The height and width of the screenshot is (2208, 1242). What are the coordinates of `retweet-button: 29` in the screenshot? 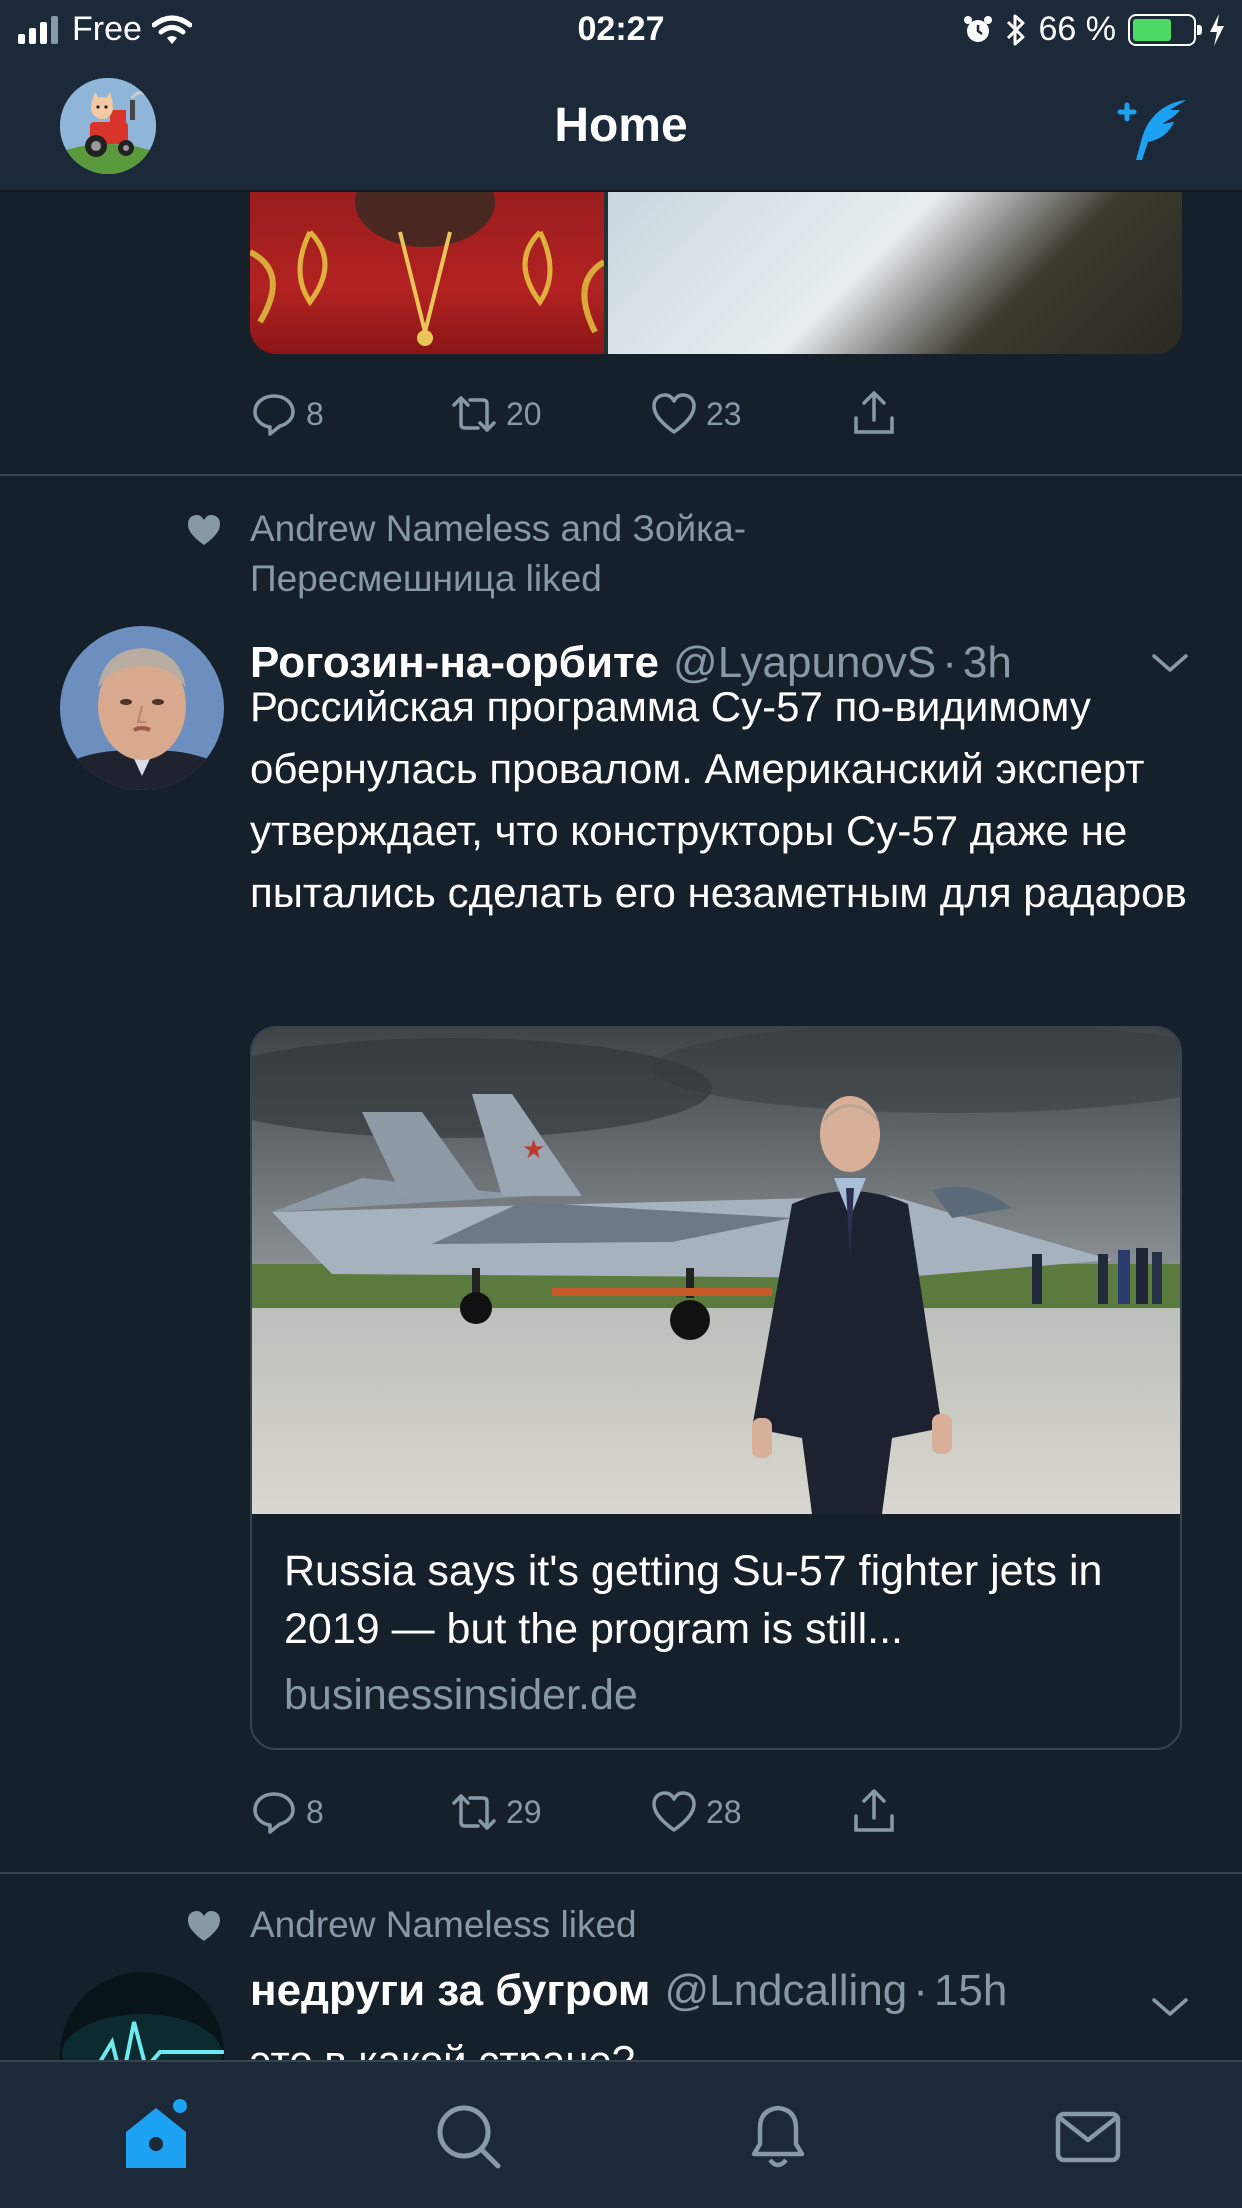 It's located at (550, 1812).